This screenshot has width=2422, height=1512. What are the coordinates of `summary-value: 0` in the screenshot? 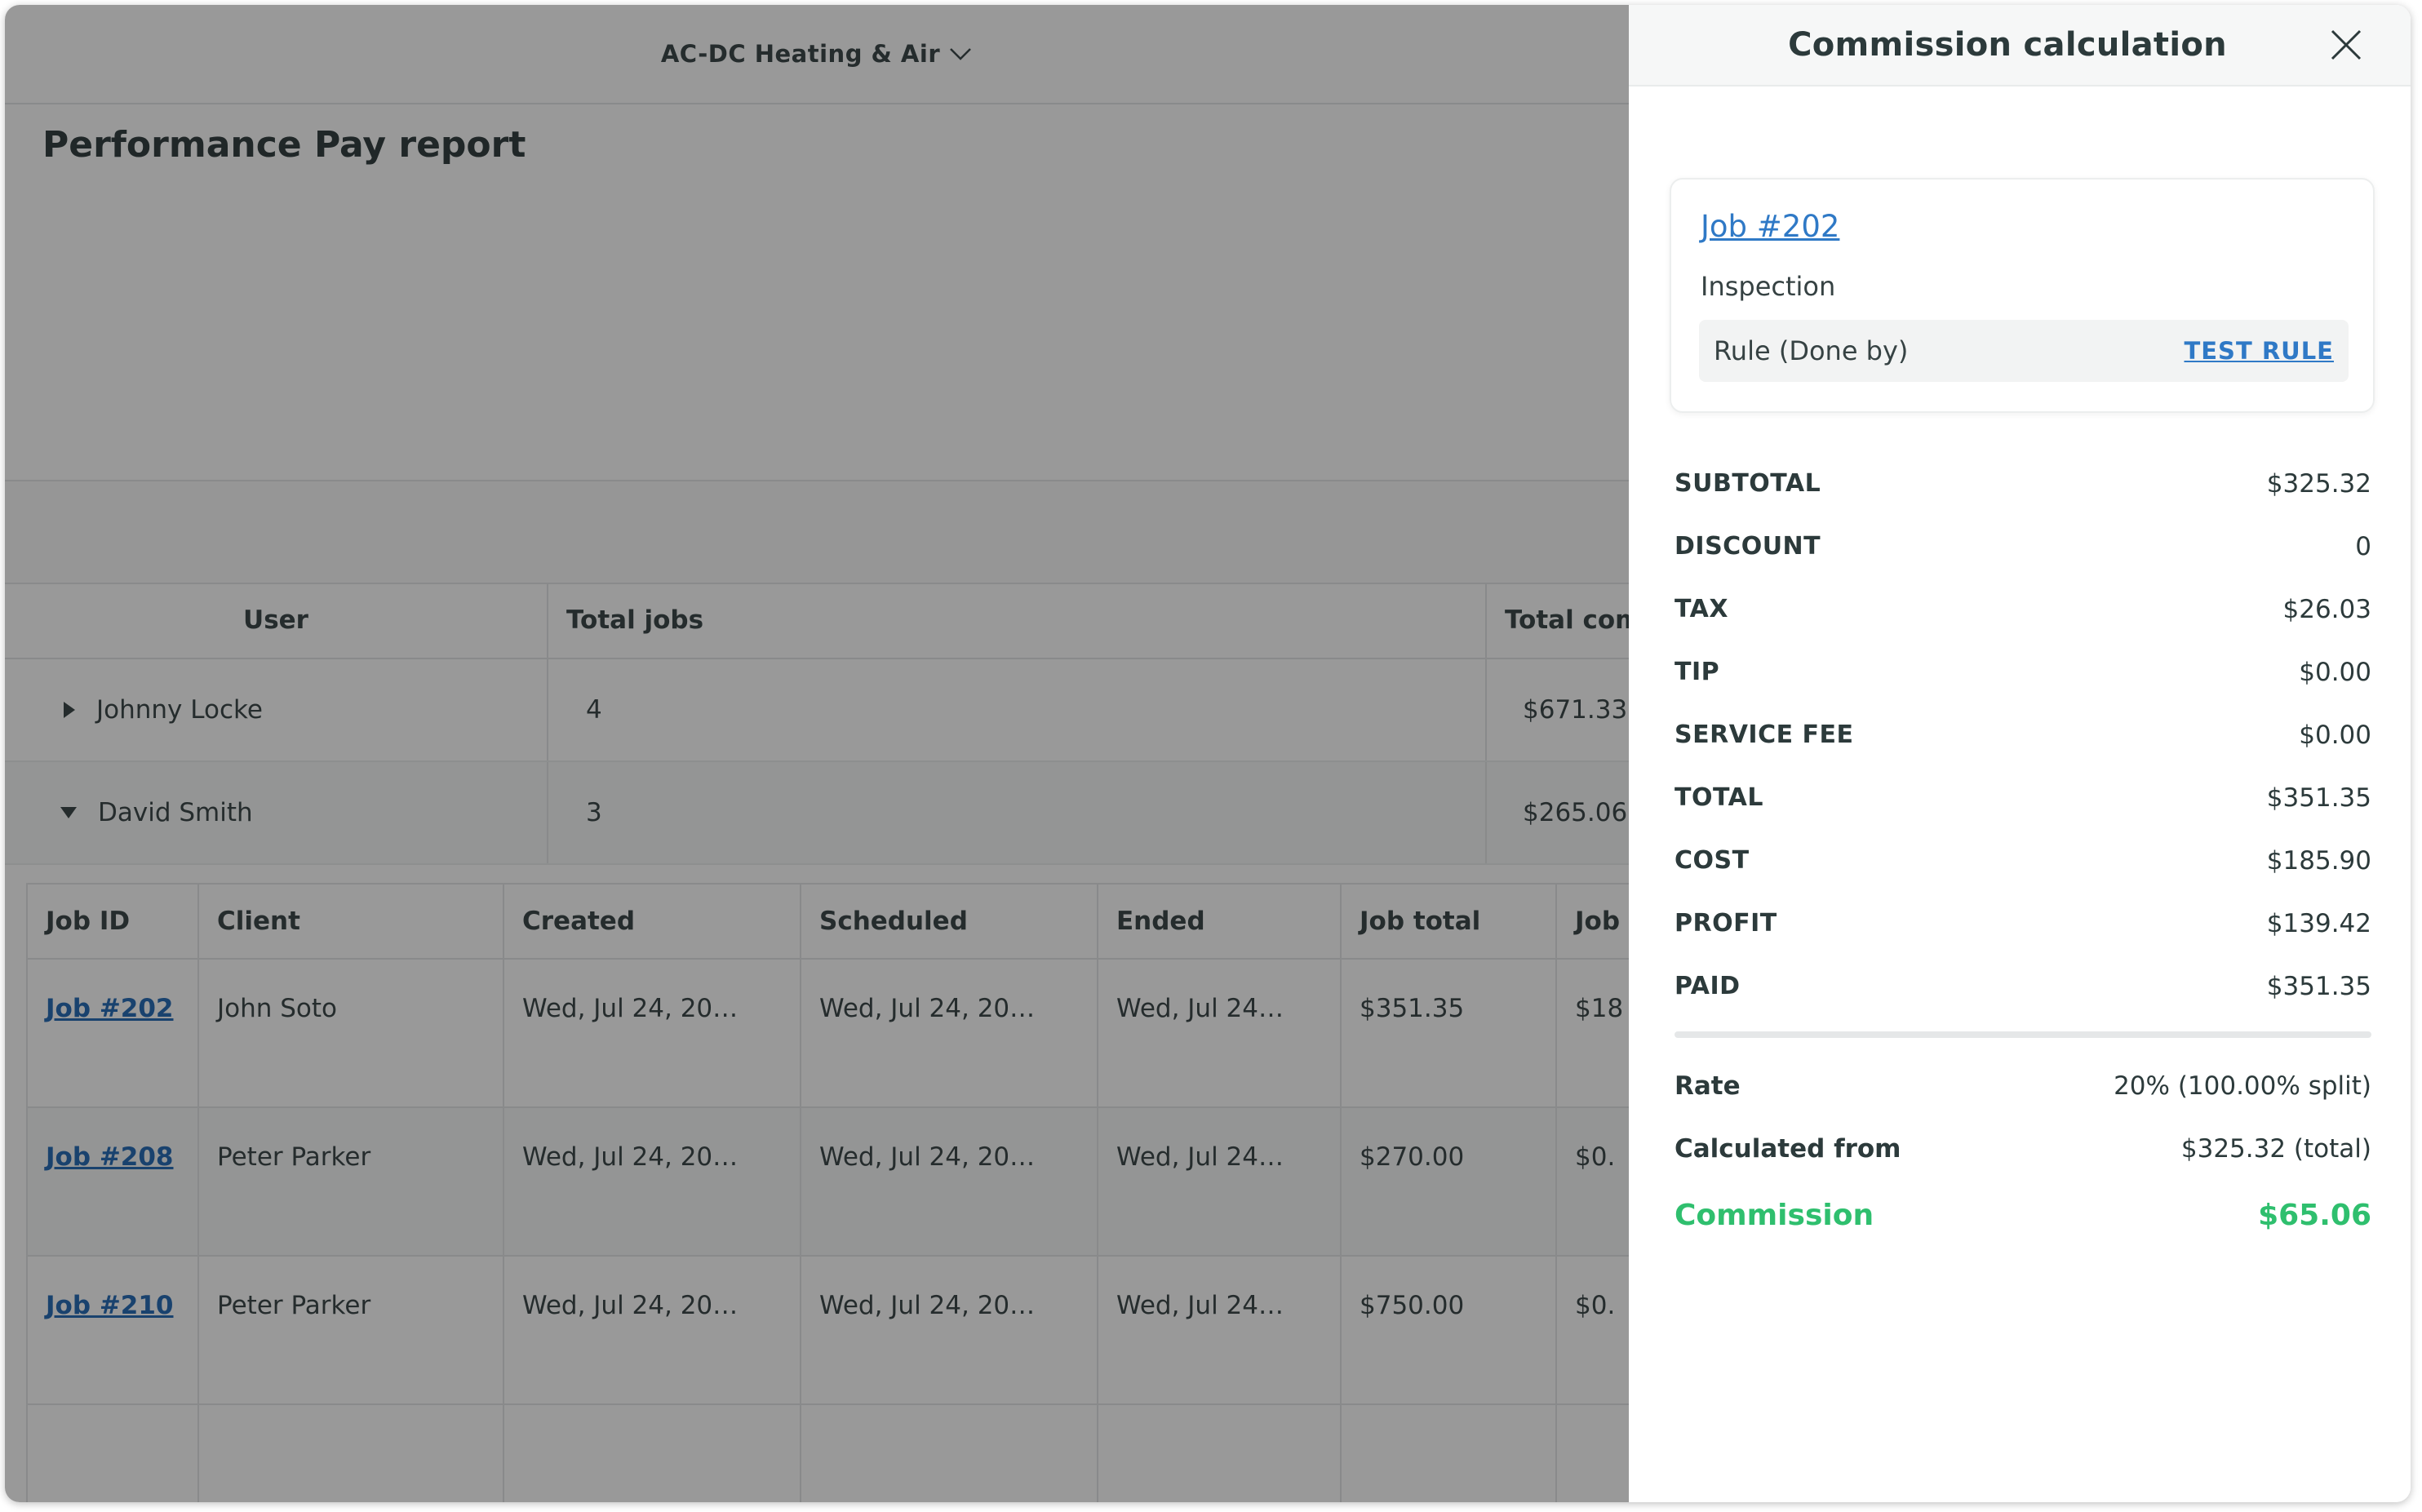 It's located at (2363, 546).